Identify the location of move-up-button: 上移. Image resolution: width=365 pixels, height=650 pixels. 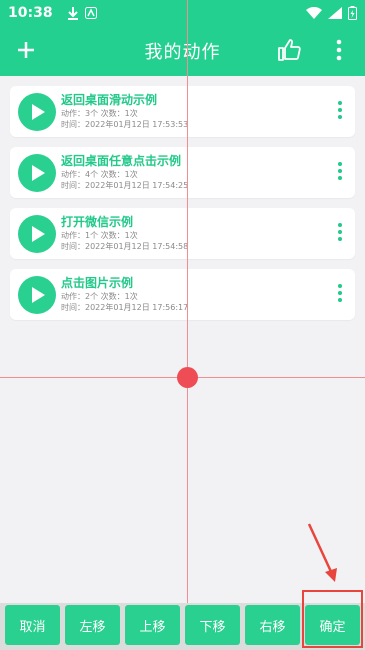
(152, 625).